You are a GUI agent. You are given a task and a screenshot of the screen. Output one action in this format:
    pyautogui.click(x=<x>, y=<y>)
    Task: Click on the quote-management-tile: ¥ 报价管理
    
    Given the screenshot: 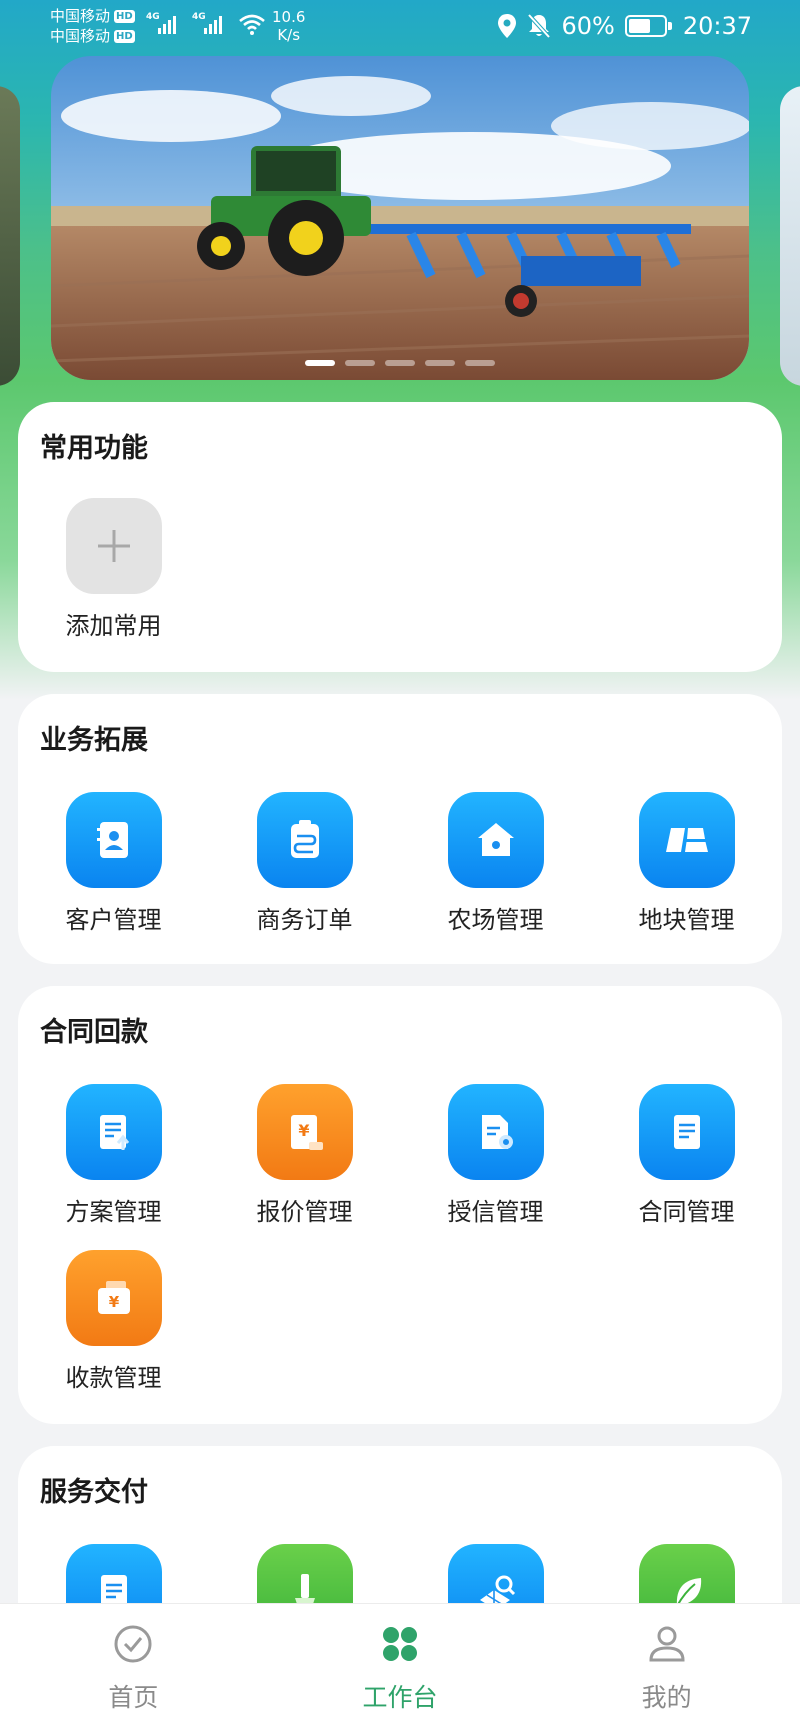 What is the action you would take?
    pyautogui.click(x=304, y=1155)
    